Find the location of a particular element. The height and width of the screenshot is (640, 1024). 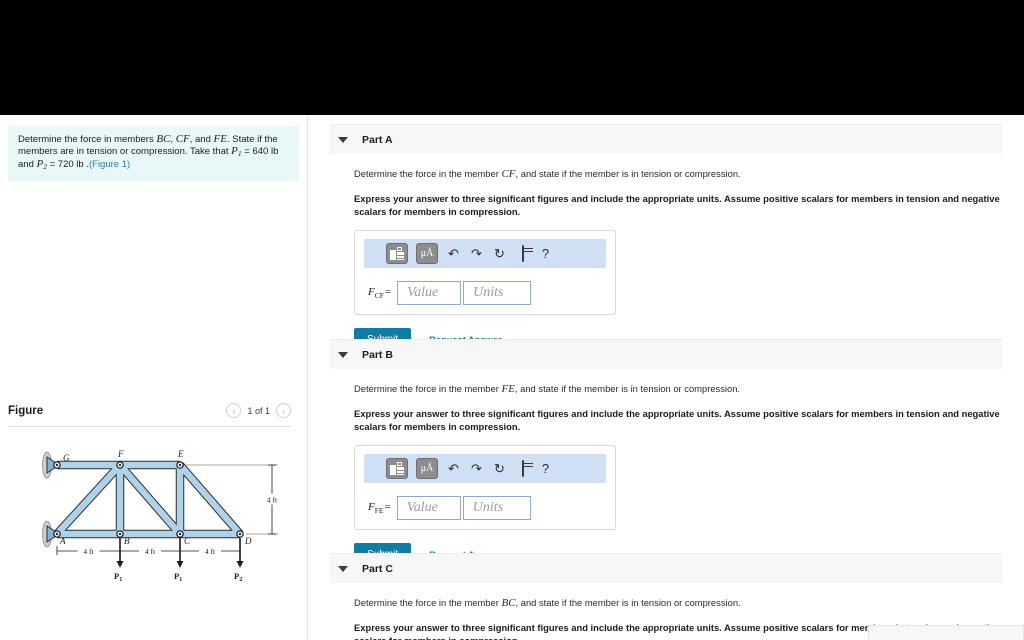

p2-value: = 720 lb . is located at coordinates (67, 165).